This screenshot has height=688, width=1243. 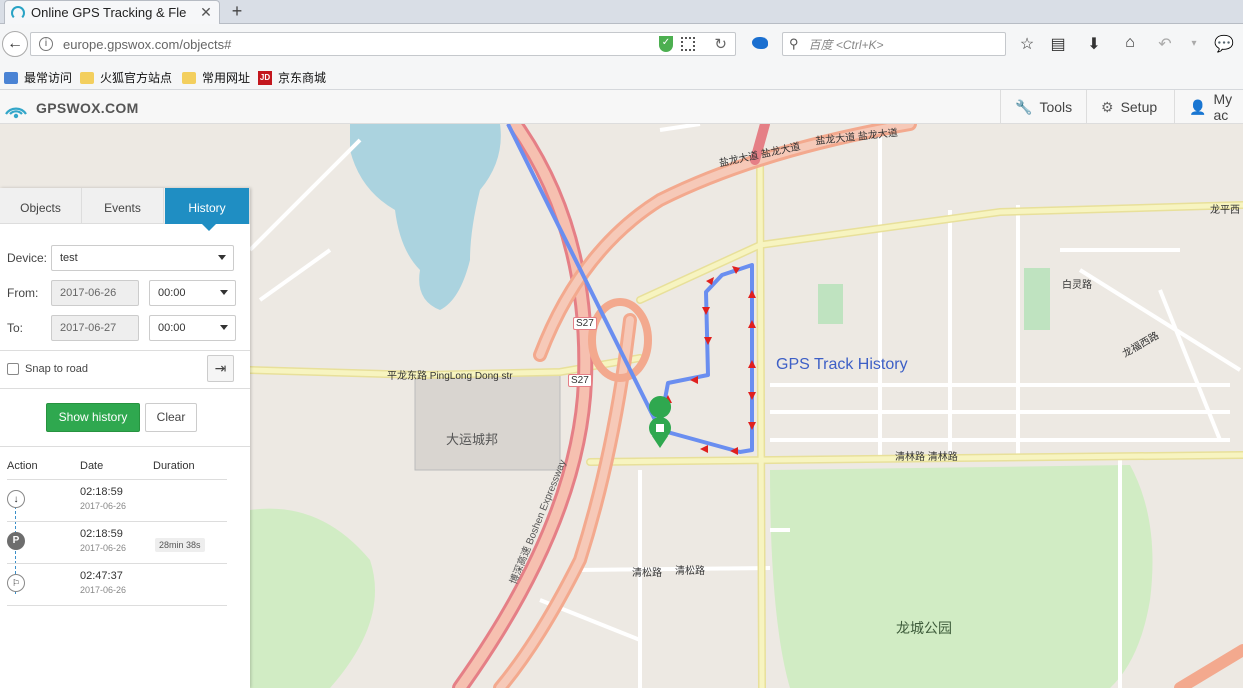 I want to click on new-tab-button: +, so click(x=237, y=11).